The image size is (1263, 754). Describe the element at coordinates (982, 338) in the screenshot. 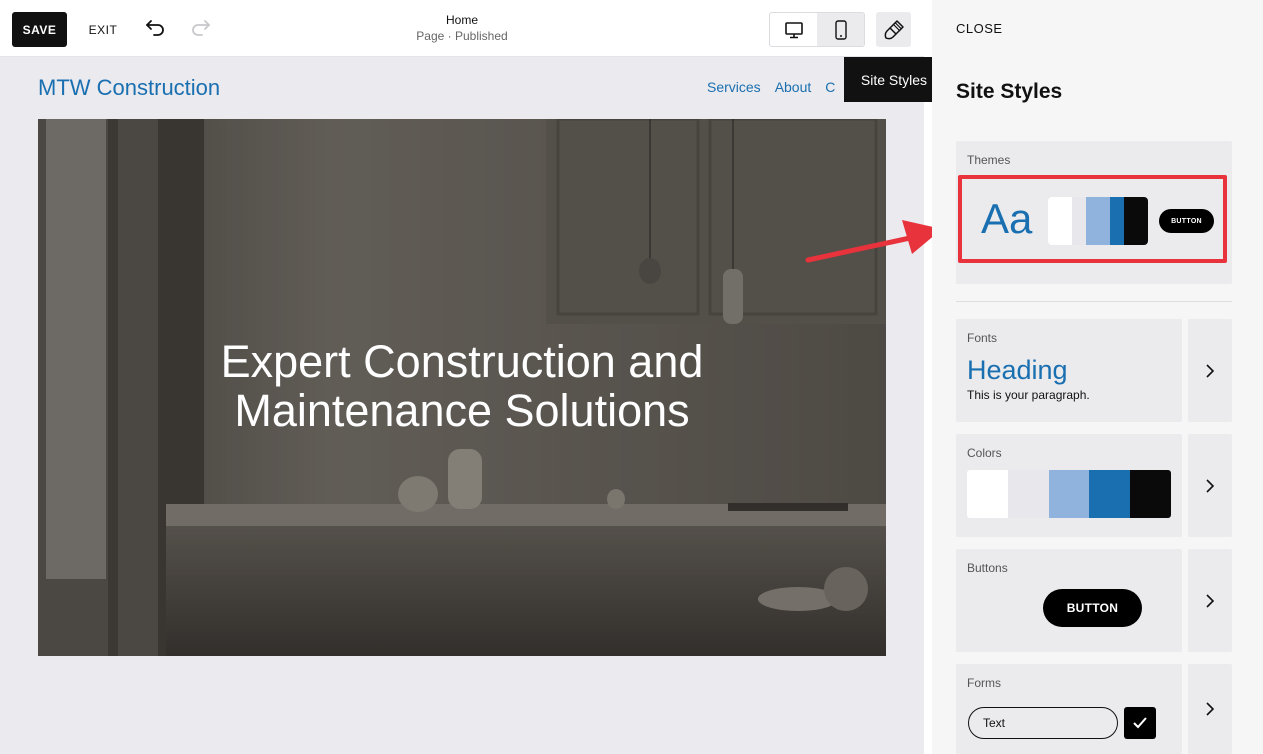

I see `fonts-label: Fonts` at that location.